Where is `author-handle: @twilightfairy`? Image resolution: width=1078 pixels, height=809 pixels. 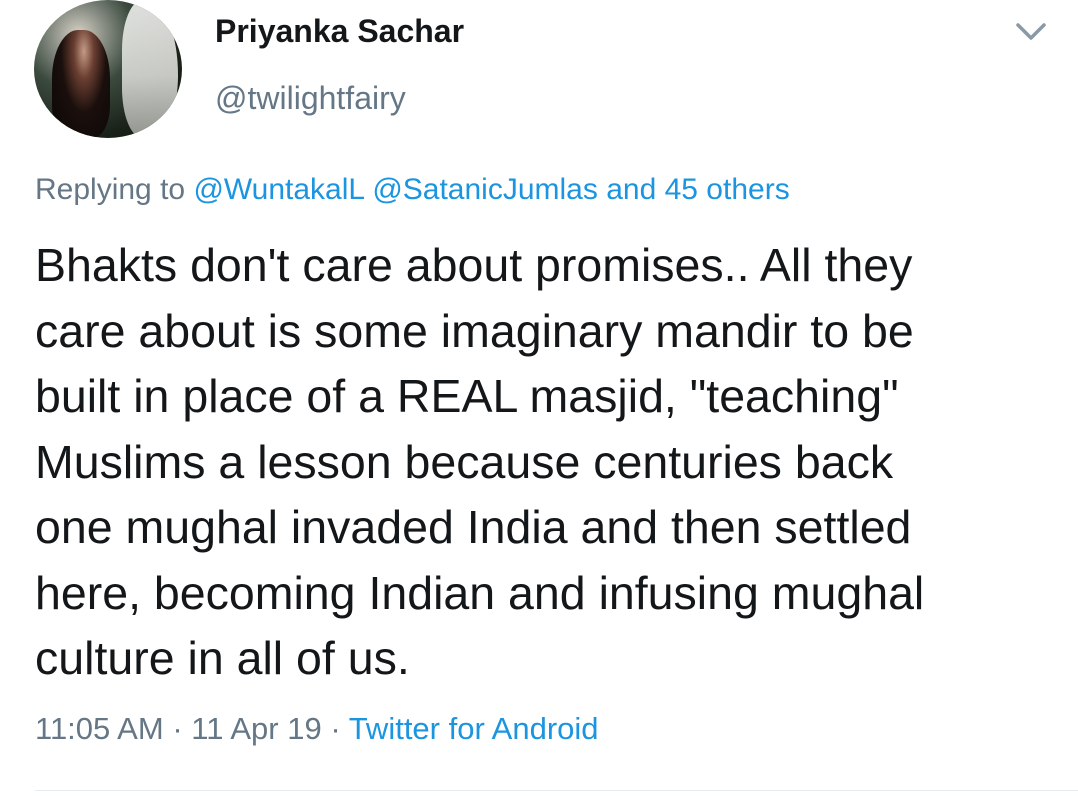
author-handle: @twilightfairy is located at coordinates (310, 98).